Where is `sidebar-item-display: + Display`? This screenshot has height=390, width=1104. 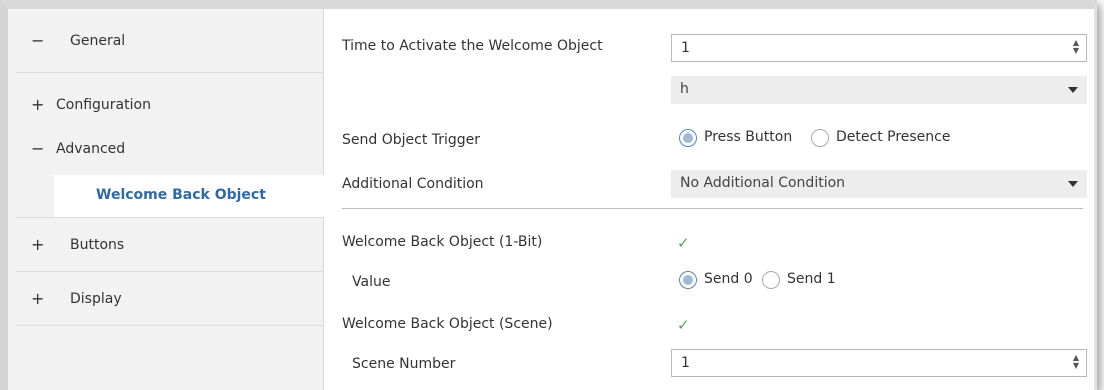
sidebar-item-display: + Display is located at coordinates (166, 298).